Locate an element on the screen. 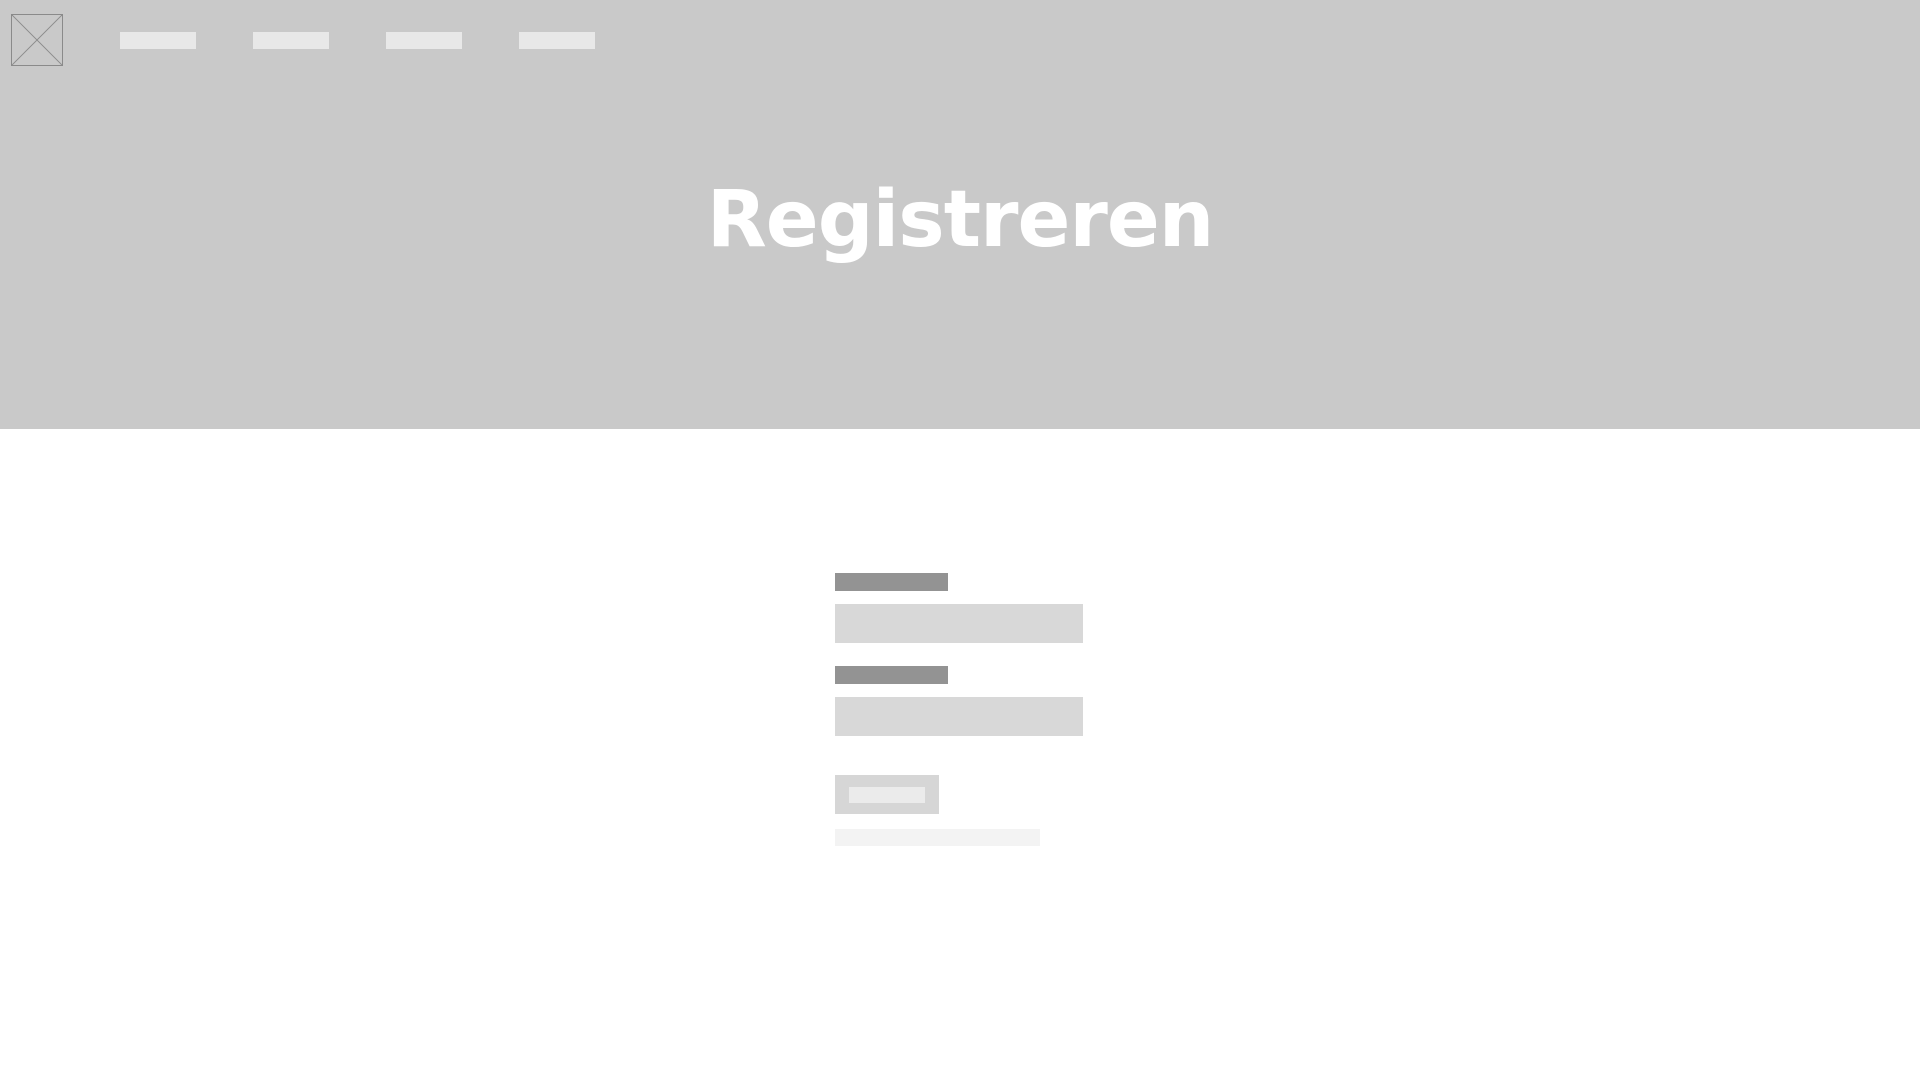 This screenshot has width=1920, height=1080. submit-button-label is located at coordinates (887, 795).